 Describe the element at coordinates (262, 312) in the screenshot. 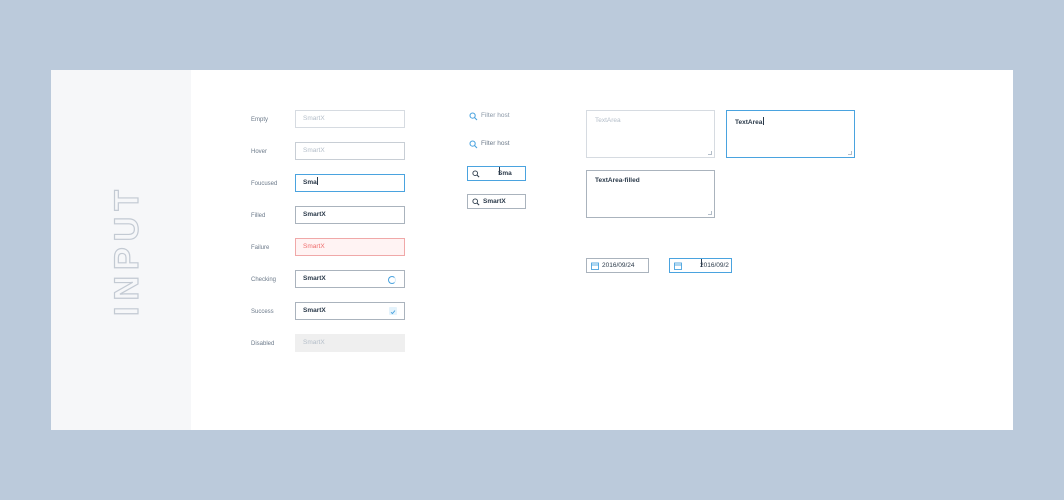

I see `label-success: Success` at that location.